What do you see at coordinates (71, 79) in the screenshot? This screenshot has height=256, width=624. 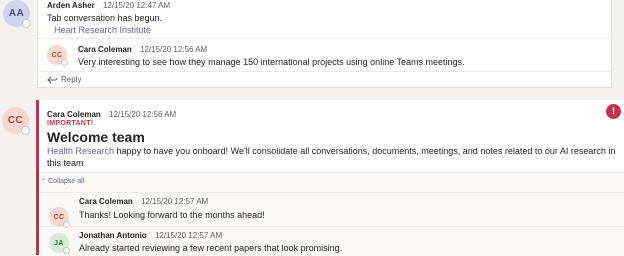 I see `reply-label: Reply` at bounding box center [71, 79].